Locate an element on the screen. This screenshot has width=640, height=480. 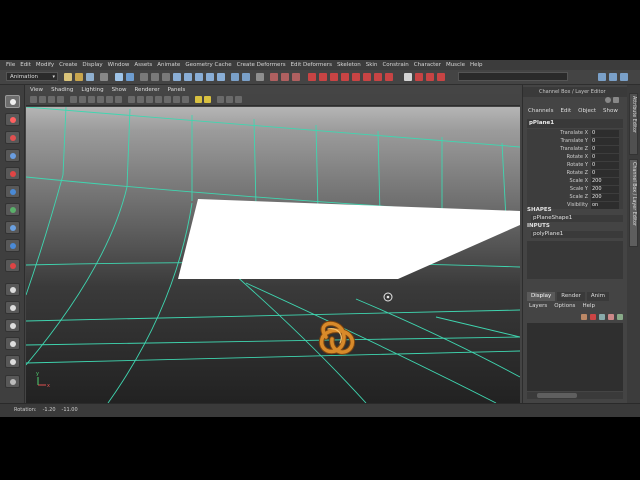
viewport-menu-panels: Panels is located at coordinates (177, 90).